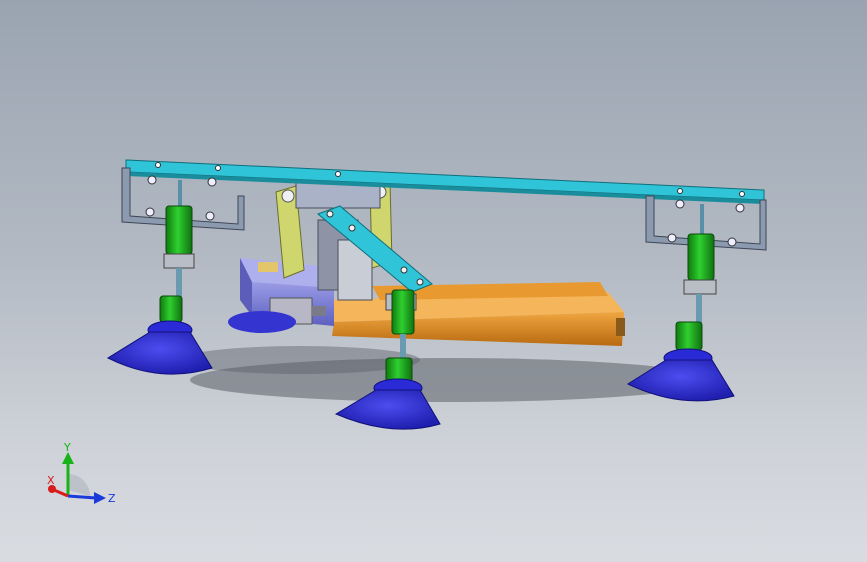 This screenshot has height=562, width=867. I want to click on axis-x-label: X, so click(51, 480).